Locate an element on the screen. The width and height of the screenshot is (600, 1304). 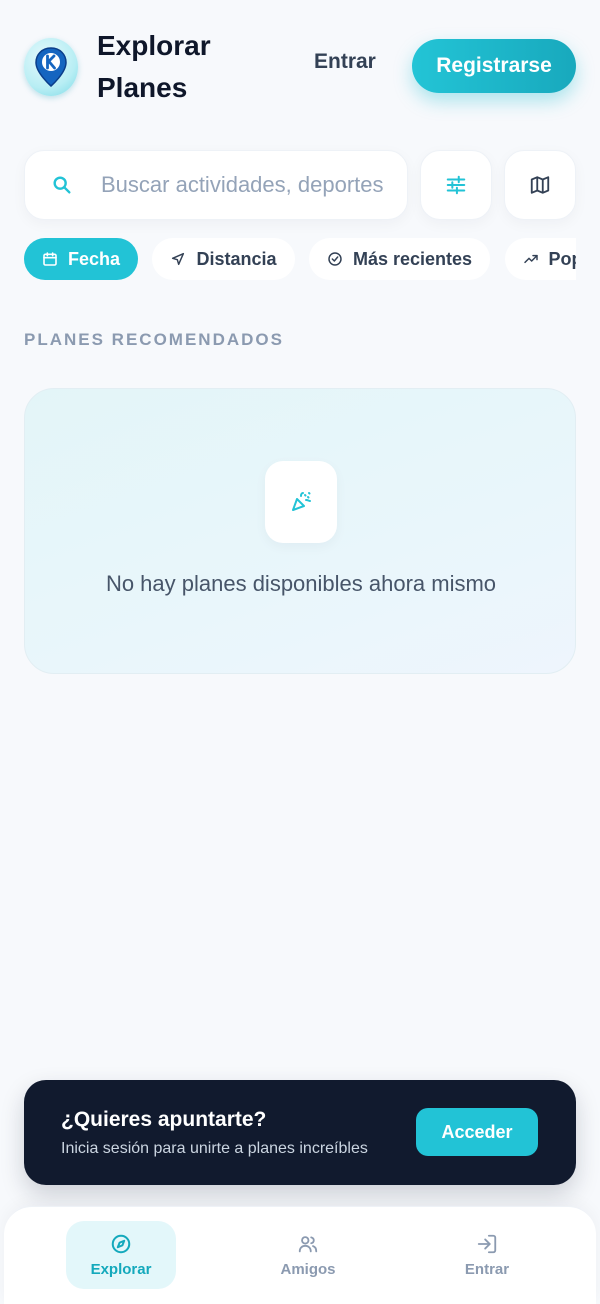
search-box is located at coordinates (216, 185).